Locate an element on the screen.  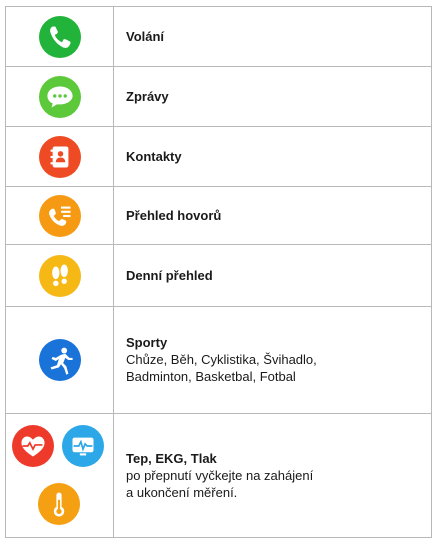
text-cell: Kontakty is located at coordinates (272, 156).